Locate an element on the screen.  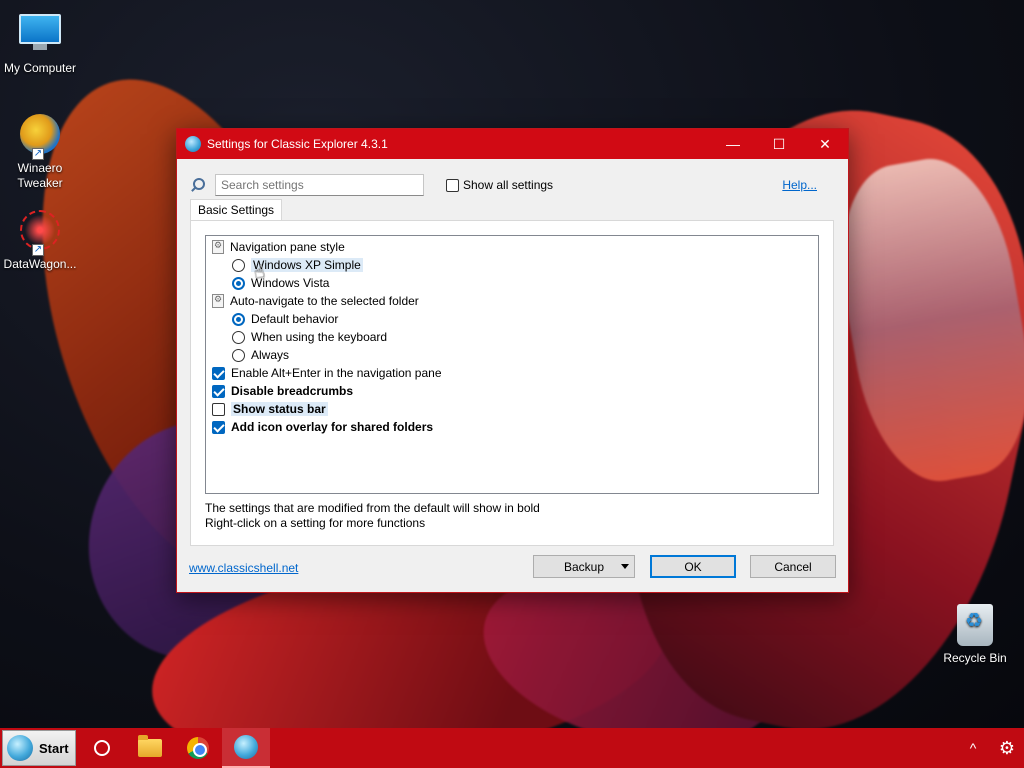
setting-group-auto-navigate: Auto-navigate to the selected folder is located at coordinates (512, 301).